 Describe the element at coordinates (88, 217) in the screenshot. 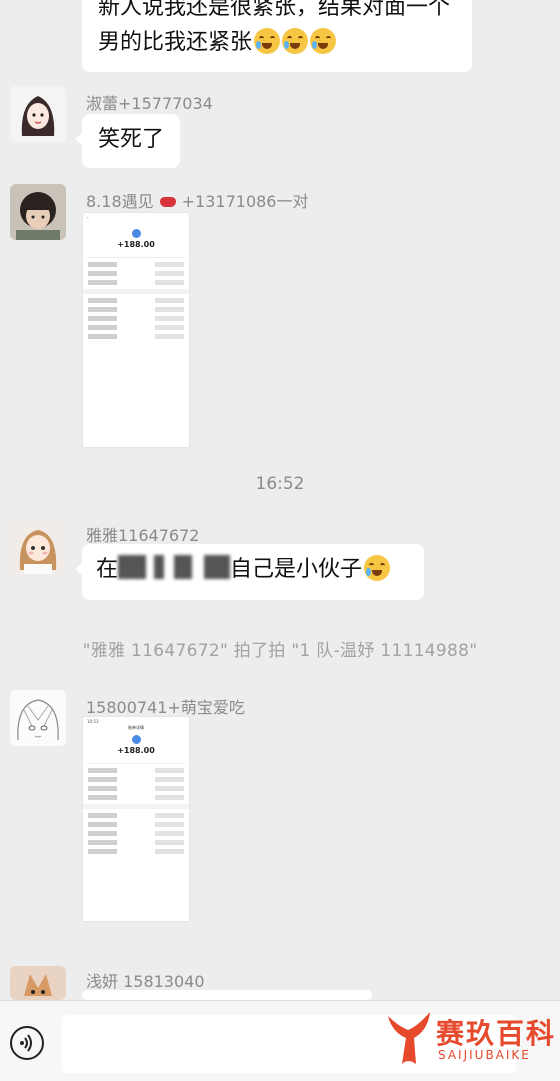

I see `receipt-header: ‹` at that location.